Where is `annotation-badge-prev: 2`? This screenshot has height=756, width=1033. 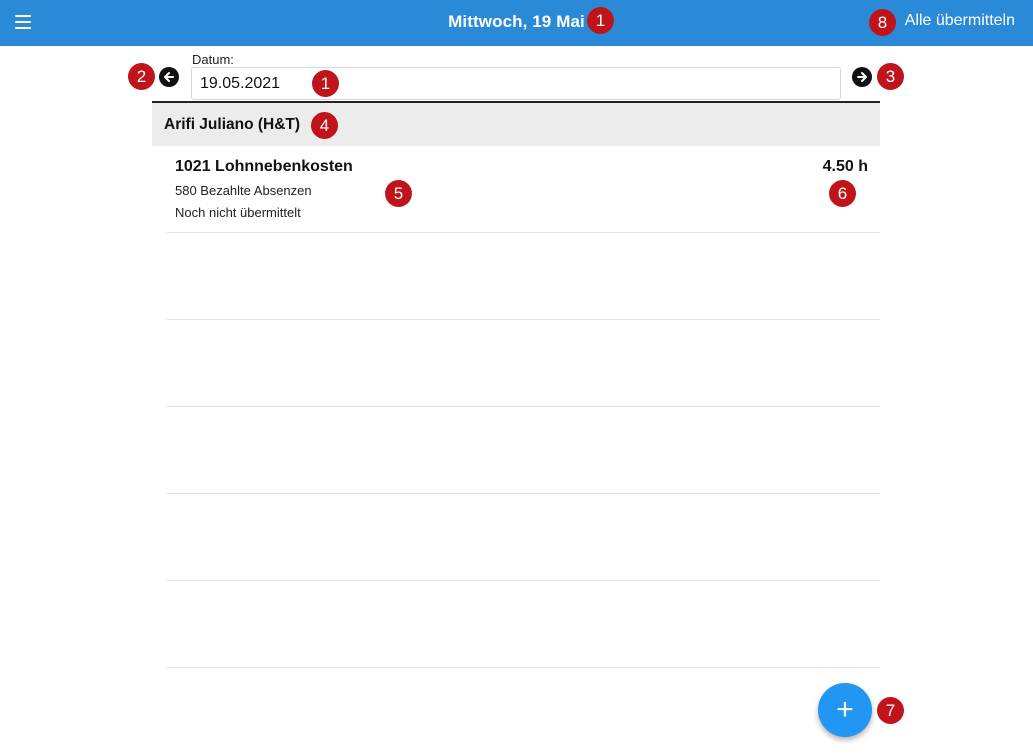 annotation-badge-prev: 2 is located at coordinates (141, 76).